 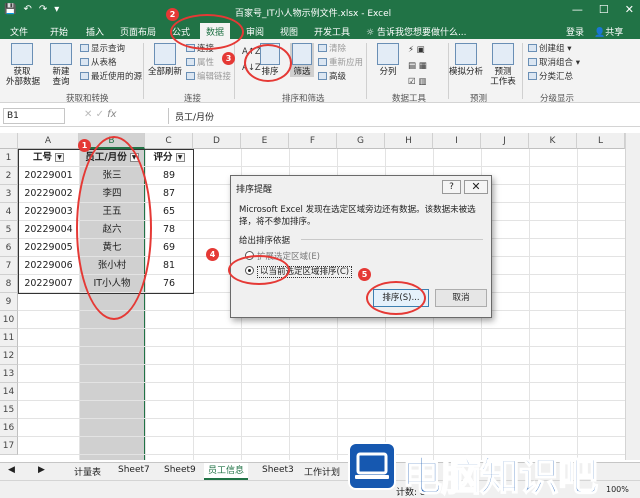 What do you see at coordinates (332, 77) in the screenshot?
I see `advanced-filter-button: 高级` at bounding box center [332, 77].